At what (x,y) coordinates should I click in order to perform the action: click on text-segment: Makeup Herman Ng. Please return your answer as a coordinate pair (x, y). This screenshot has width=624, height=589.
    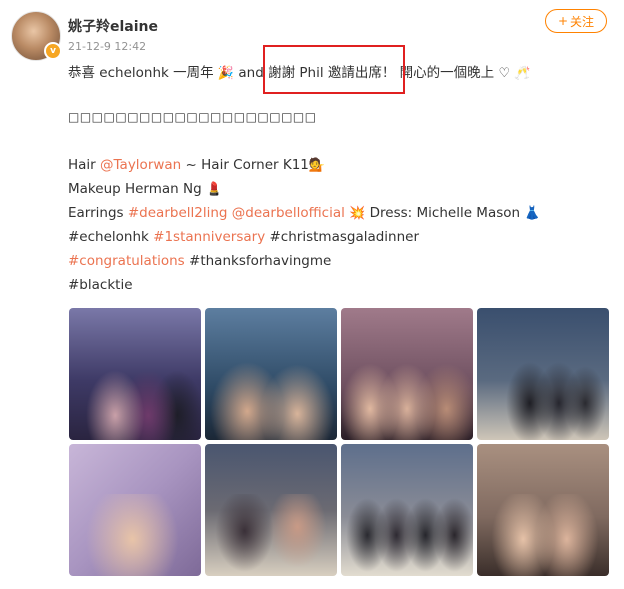
    Looking at the image, I should click on (137, 189).